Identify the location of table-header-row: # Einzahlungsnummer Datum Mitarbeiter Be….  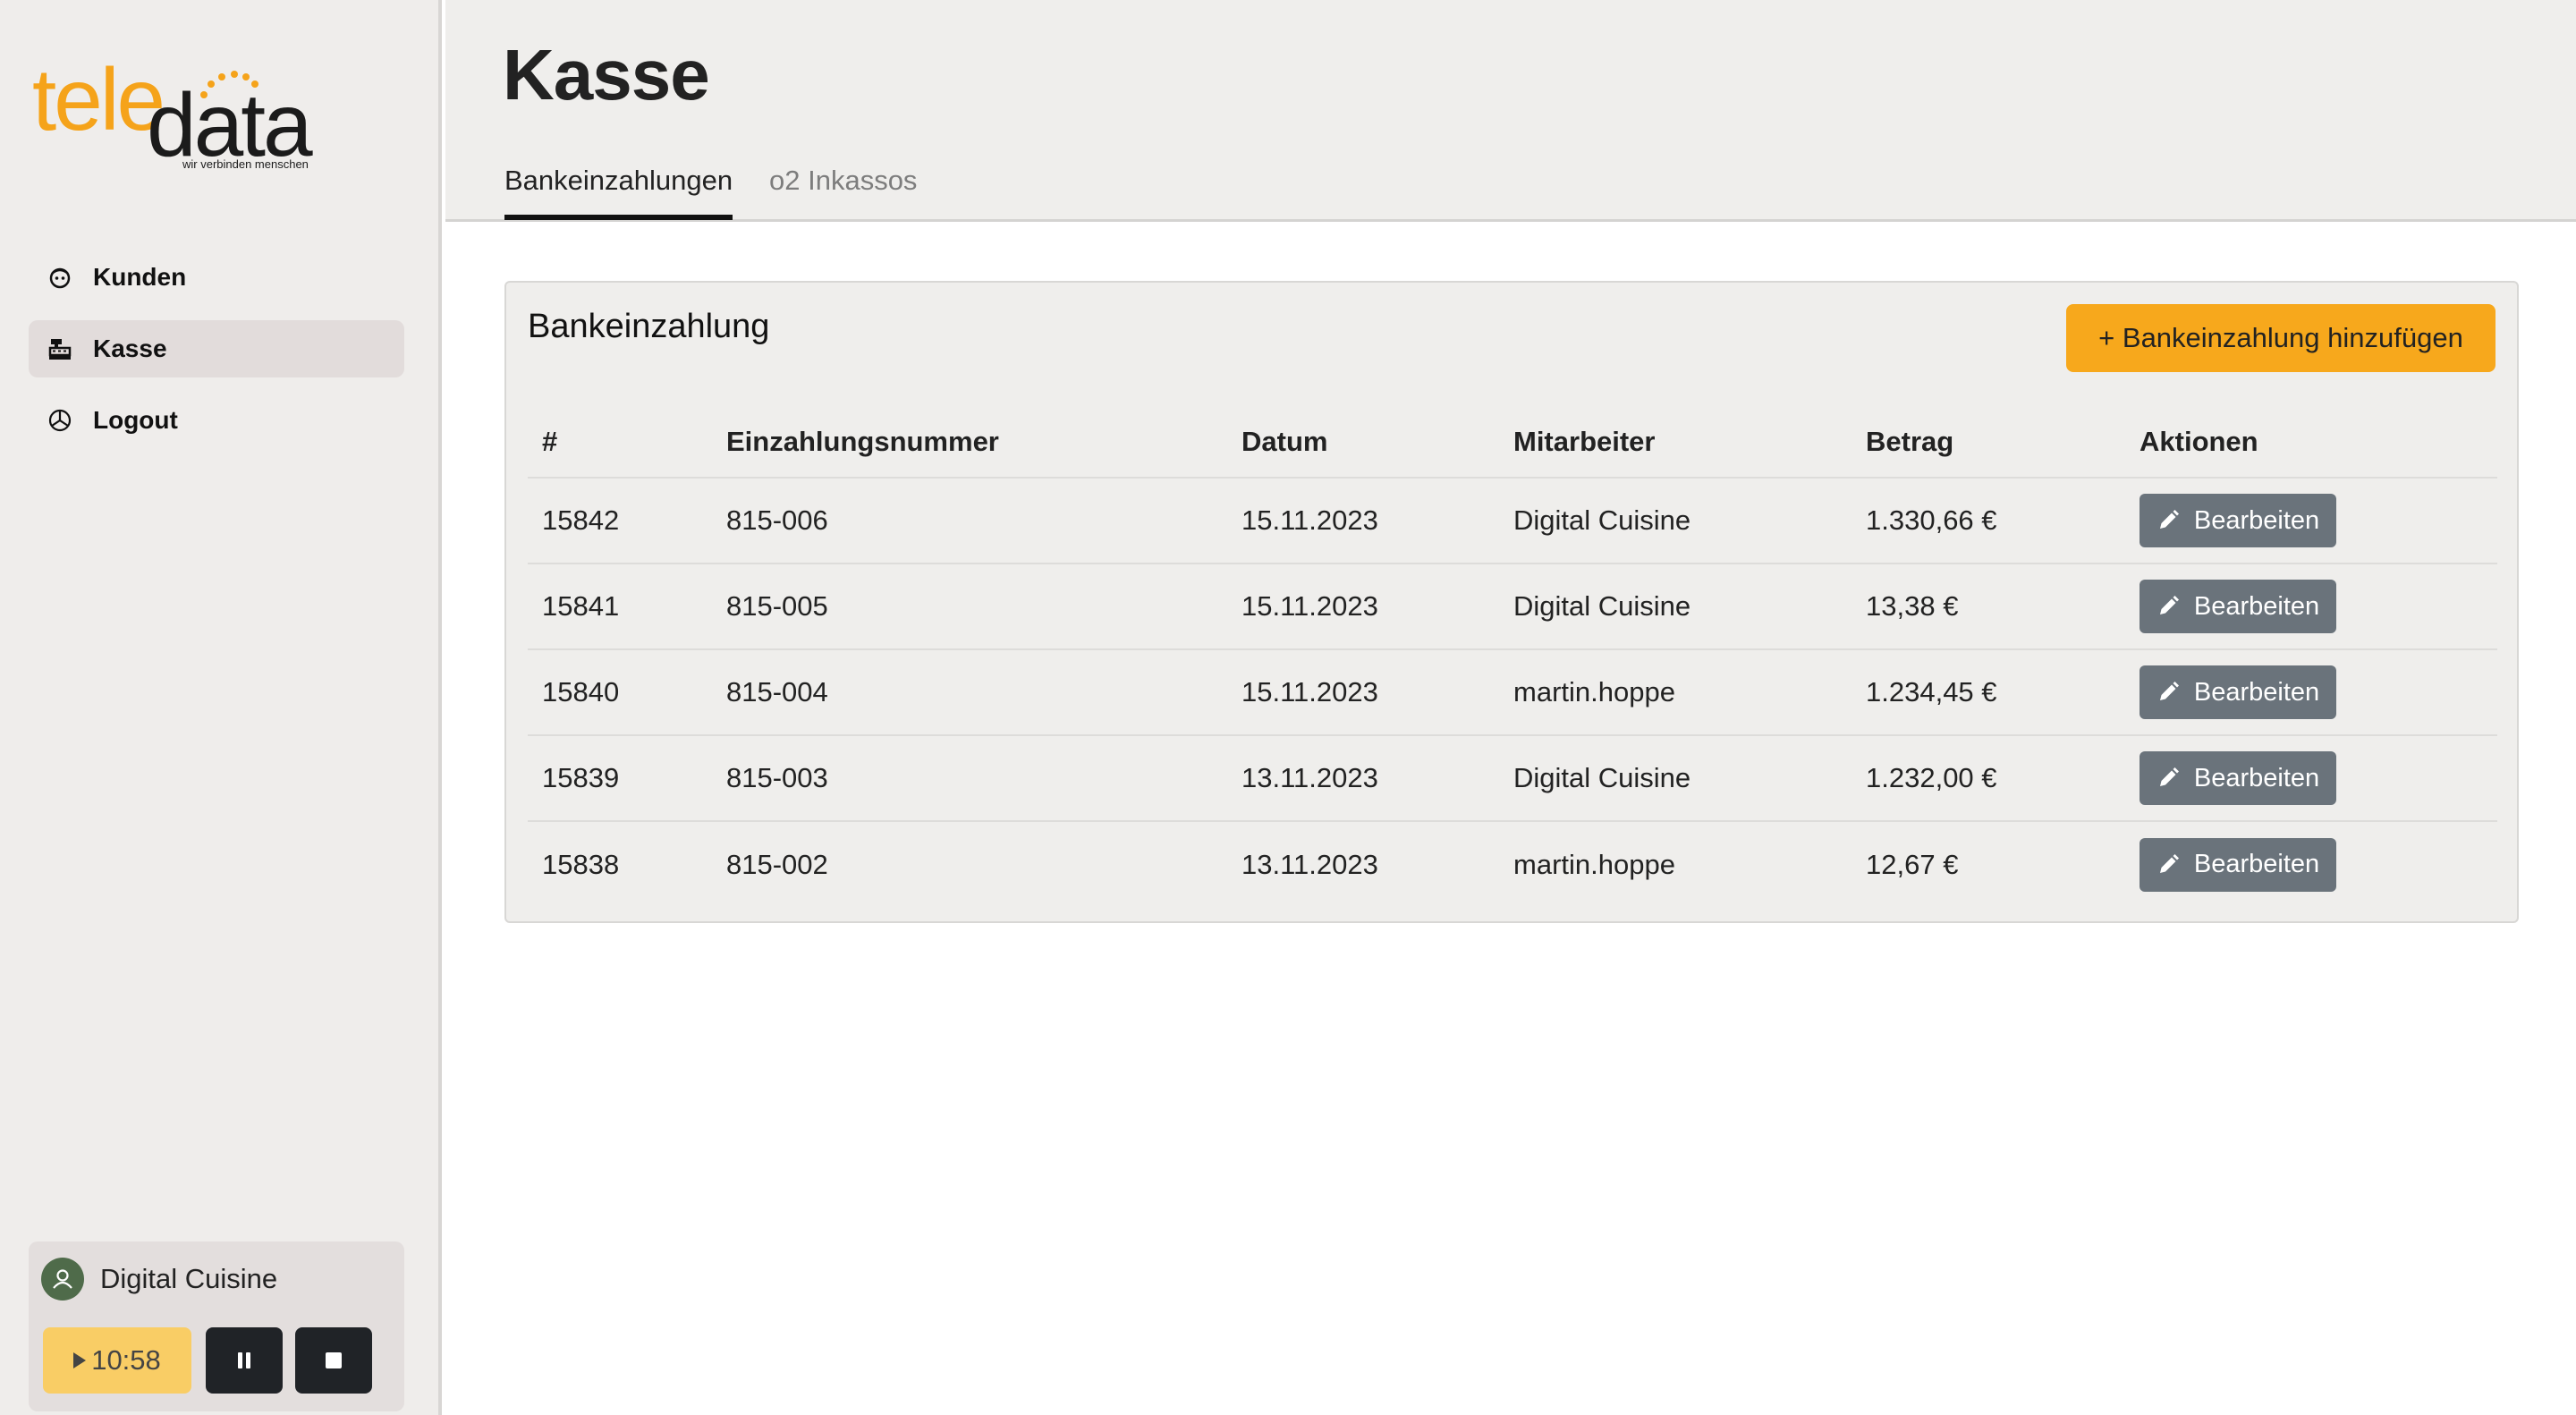
(1512, 442).